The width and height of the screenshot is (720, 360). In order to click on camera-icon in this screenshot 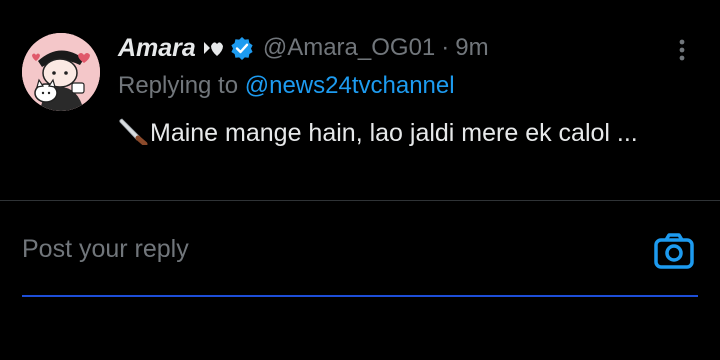, I will do `click(674, 251)`.